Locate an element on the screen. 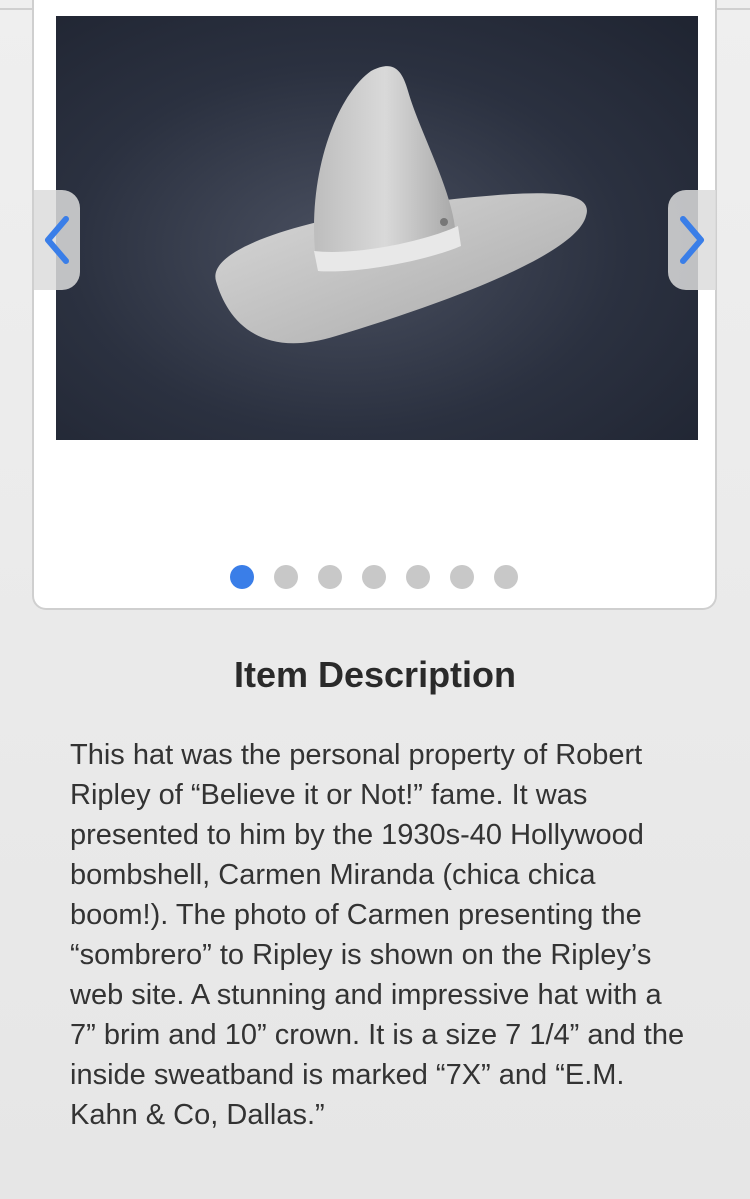  chevron-left-icon is located at coordinates (57, 240).